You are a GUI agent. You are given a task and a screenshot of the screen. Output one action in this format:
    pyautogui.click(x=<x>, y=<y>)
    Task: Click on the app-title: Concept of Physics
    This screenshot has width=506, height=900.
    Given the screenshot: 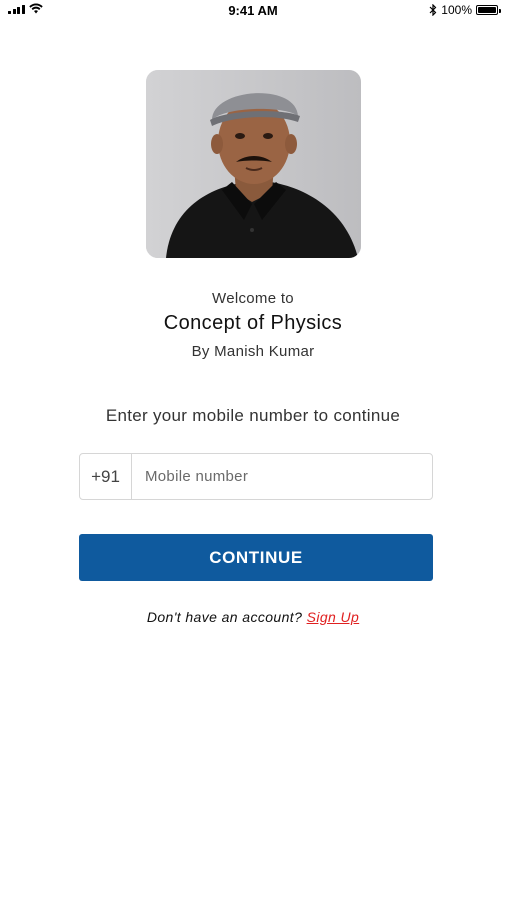 What is the action you would take?
    pyautogui.click(x=253, y=323)
    